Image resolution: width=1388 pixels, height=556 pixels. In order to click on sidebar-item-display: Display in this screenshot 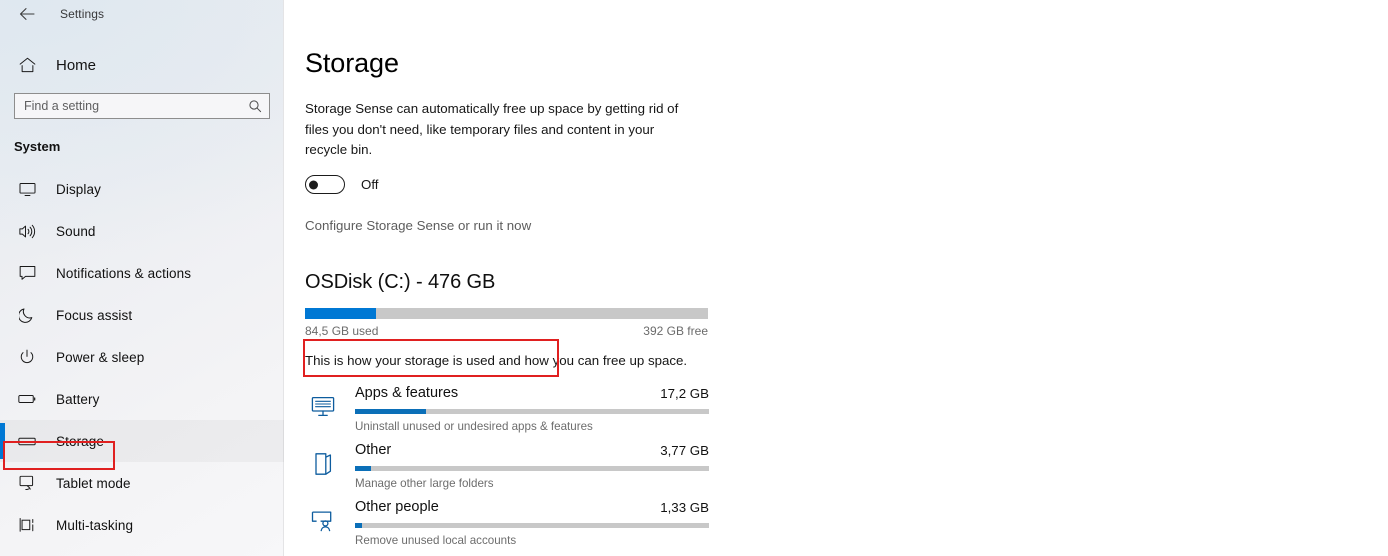, I will do `click(142, 189)`.